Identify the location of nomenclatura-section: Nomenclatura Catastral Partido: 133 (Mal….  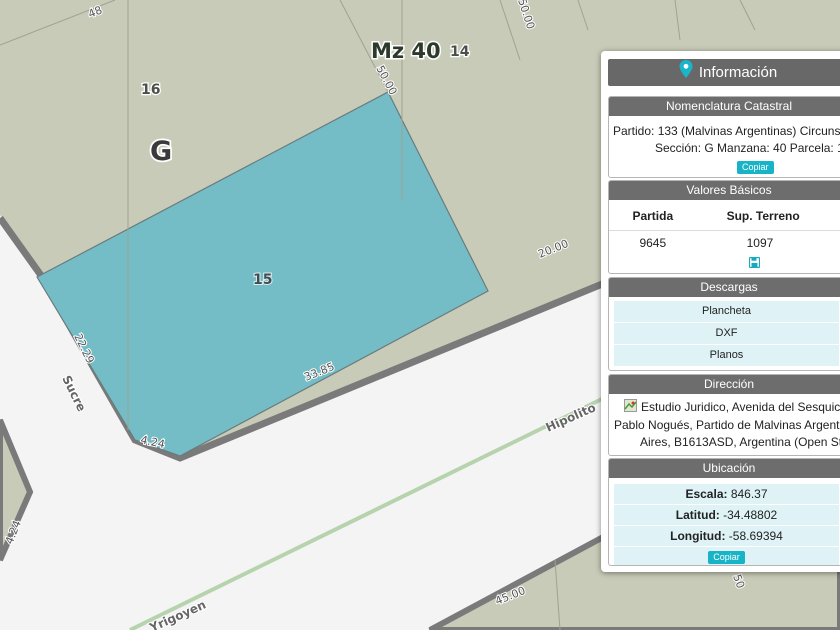
(724, 137).